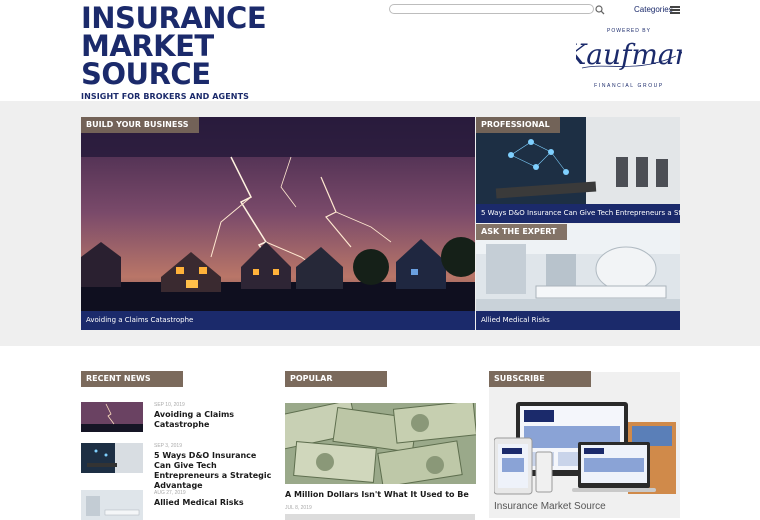 Image resolution: width=760 pixels, height=520 pixels. Describe the element at coordinates (540, 379) in the screenshot. I see `subscribe-heading: SUBSCRIBE` at that location.